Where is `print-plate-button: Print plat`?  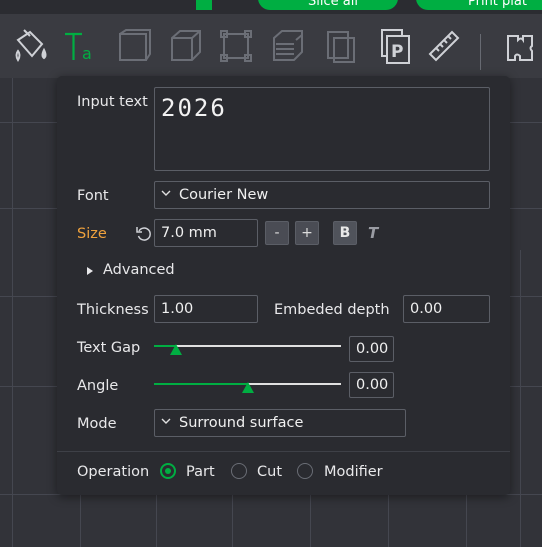 print-plate-button: Print plat is located at coordinates (479, 5).